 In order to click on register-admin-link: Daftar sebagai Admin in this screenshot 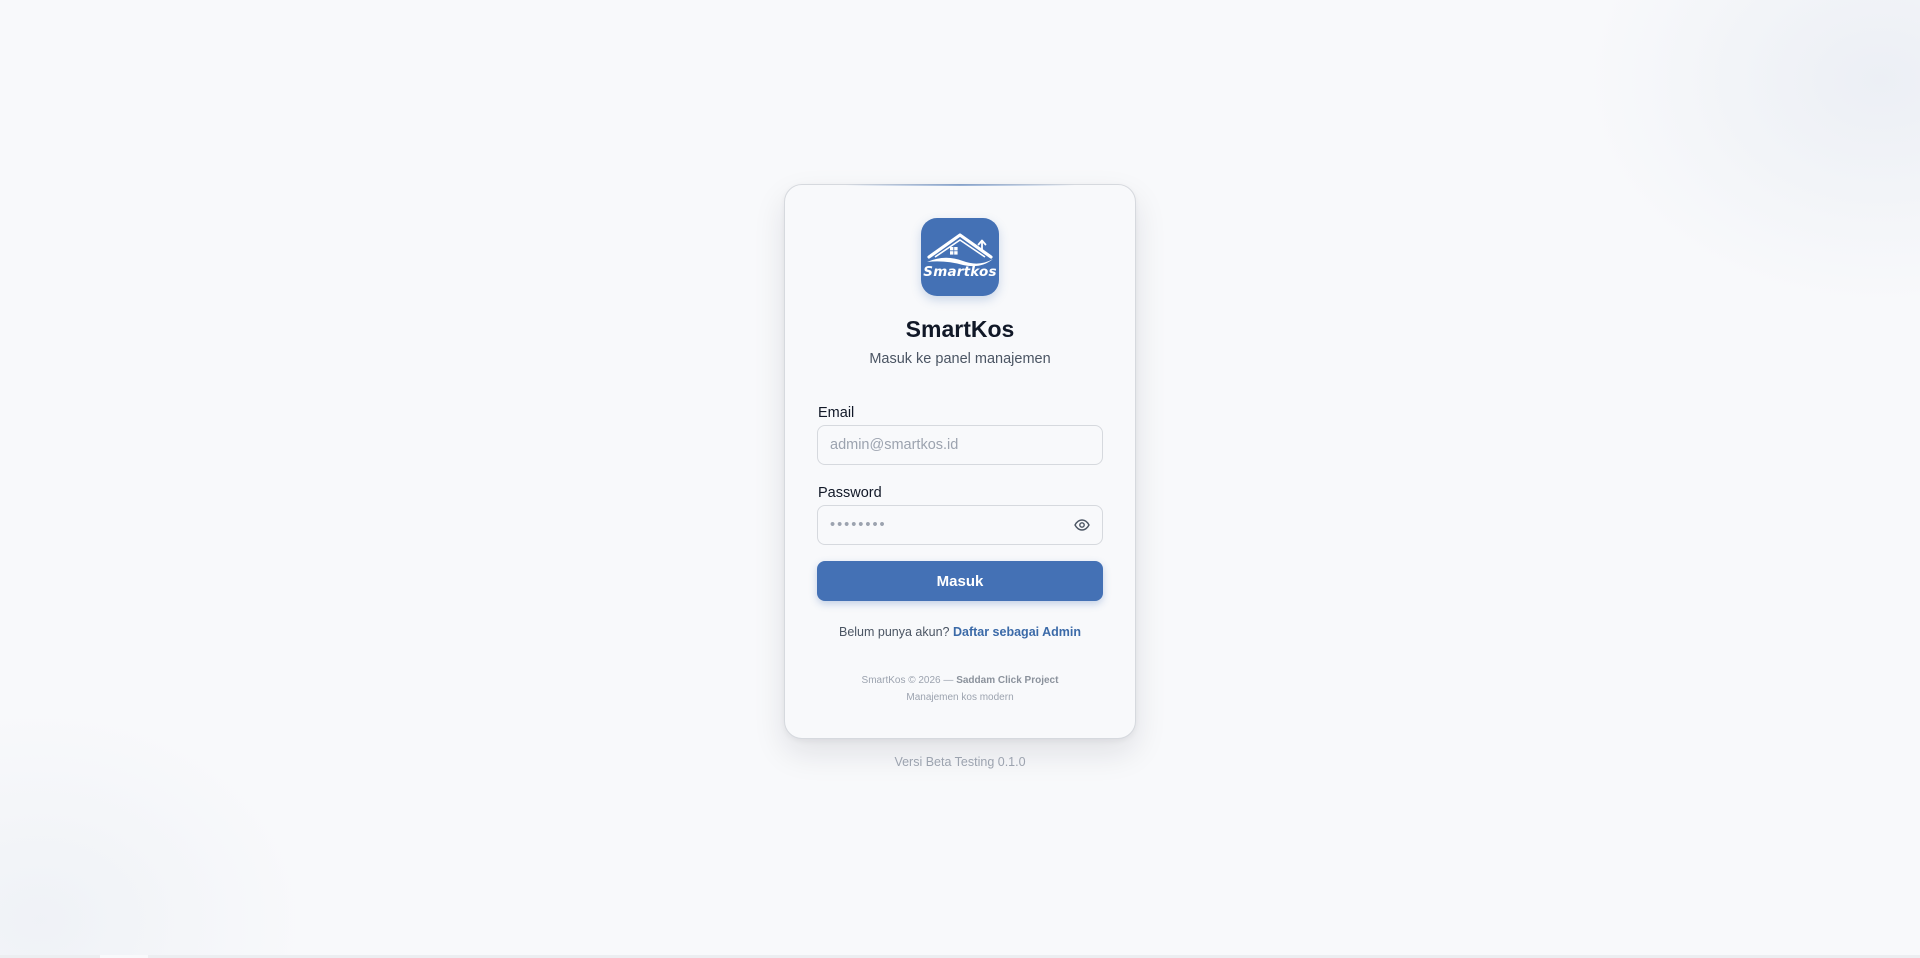, I will do `click(1017, 632)`.